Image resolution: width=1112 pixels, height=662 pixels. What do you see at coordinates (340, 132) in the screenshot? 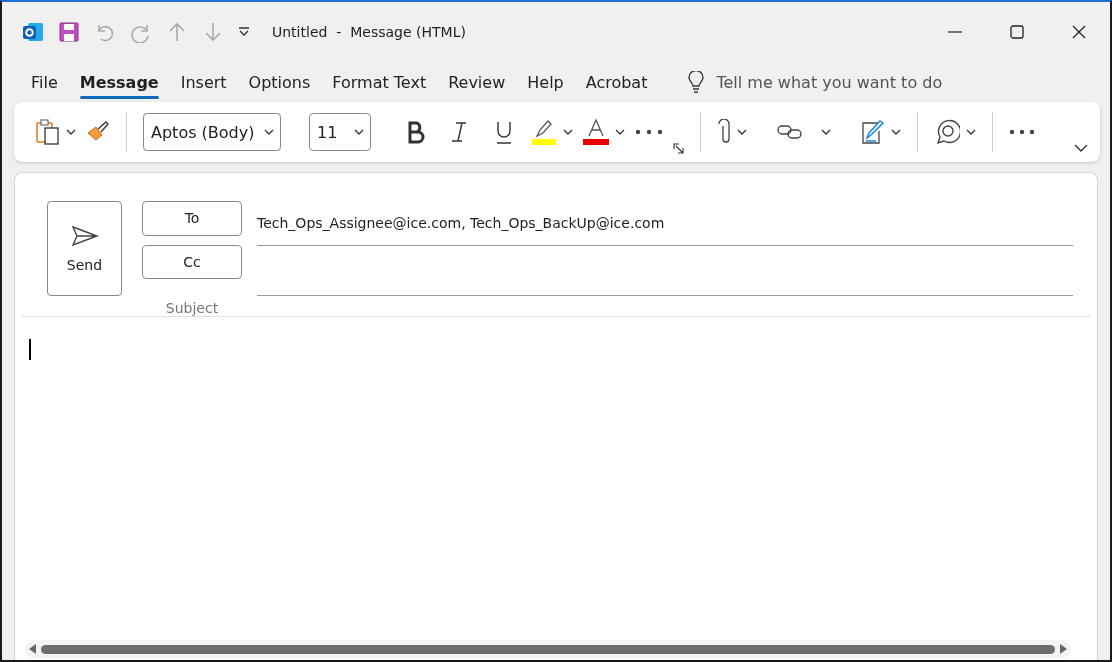
I see `font-size-dropdown: 11` at bounding box center [340, 132].